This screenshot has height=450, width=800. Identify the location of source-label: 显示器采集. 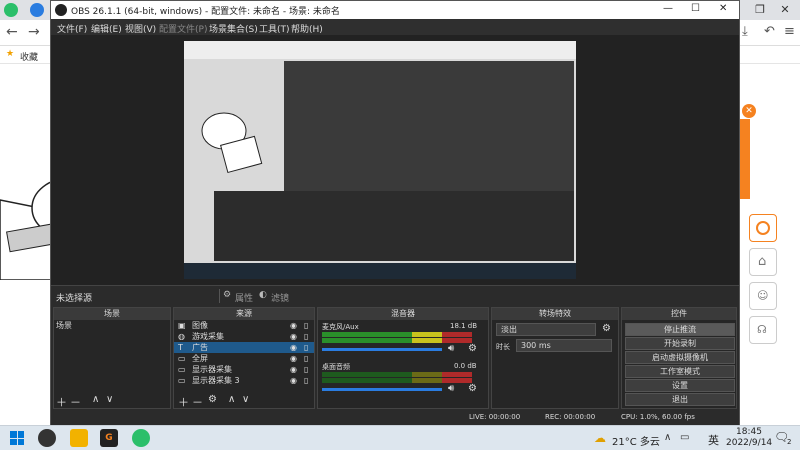
(212, 369).